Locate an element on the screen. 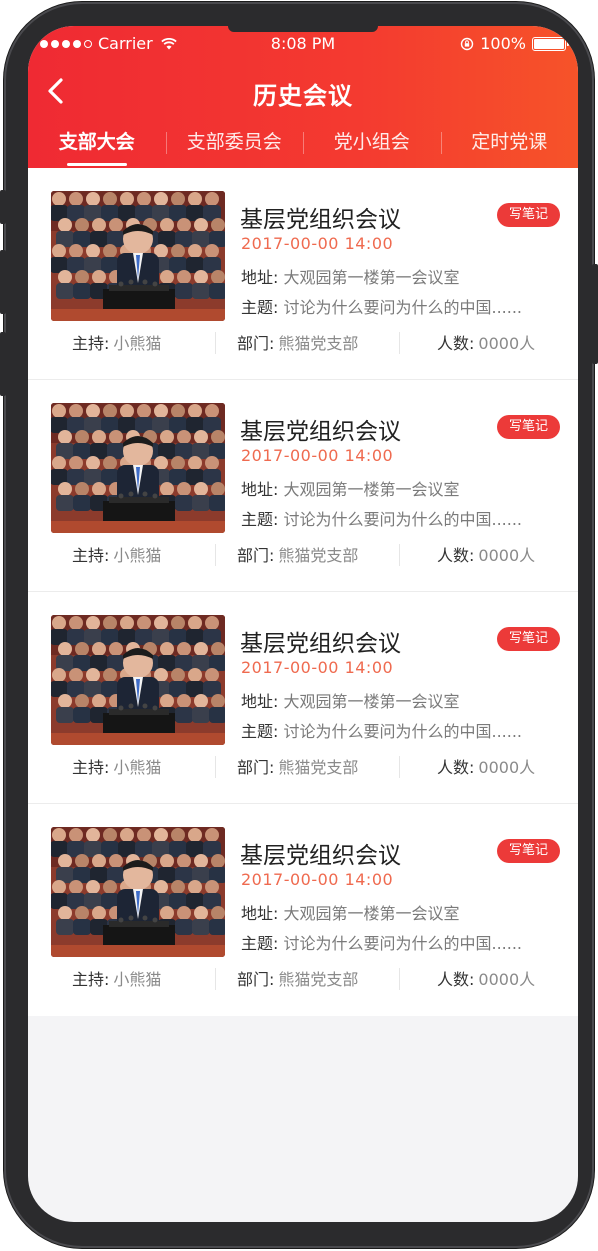 The height and width of the screenshot is (1251, 598). mute-switch is located at coordinates (3, 207).